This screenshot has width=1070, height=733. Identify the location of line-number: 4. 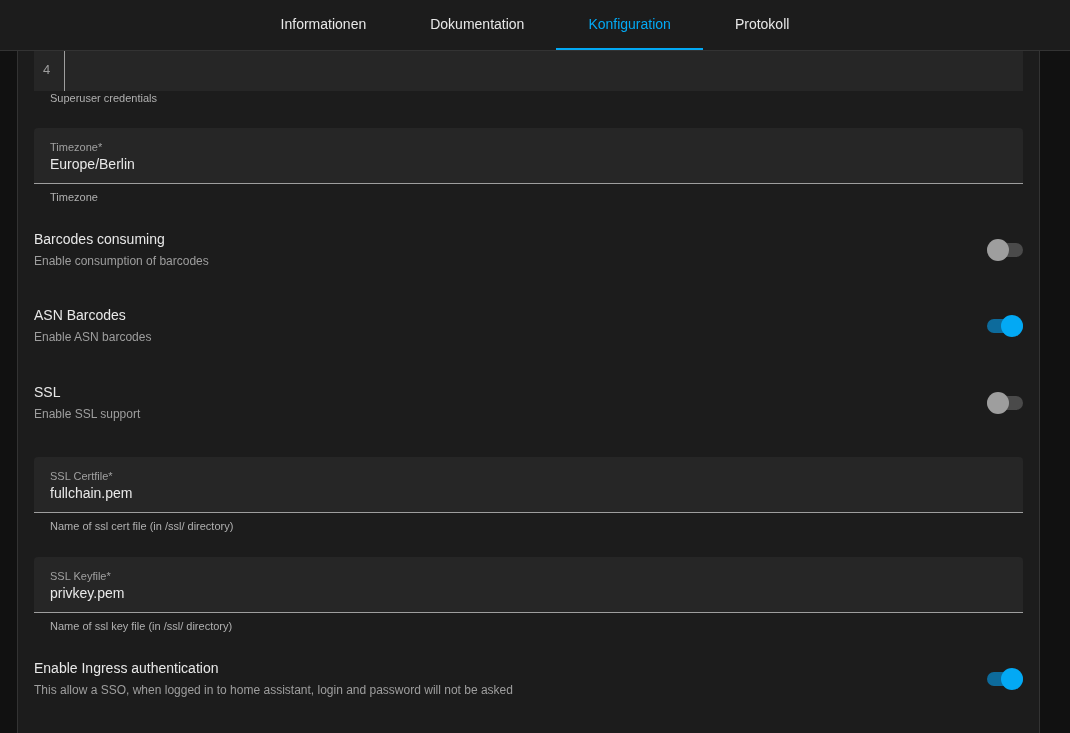
(47, 69).